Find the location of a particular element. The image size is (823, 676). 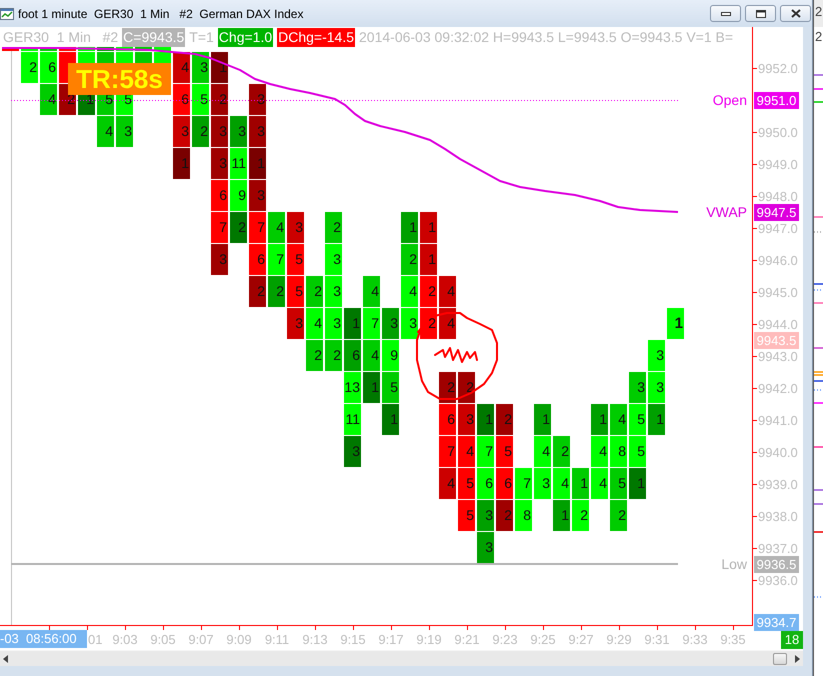

price-label: 9942.0 is located at coordinates (778, 388).